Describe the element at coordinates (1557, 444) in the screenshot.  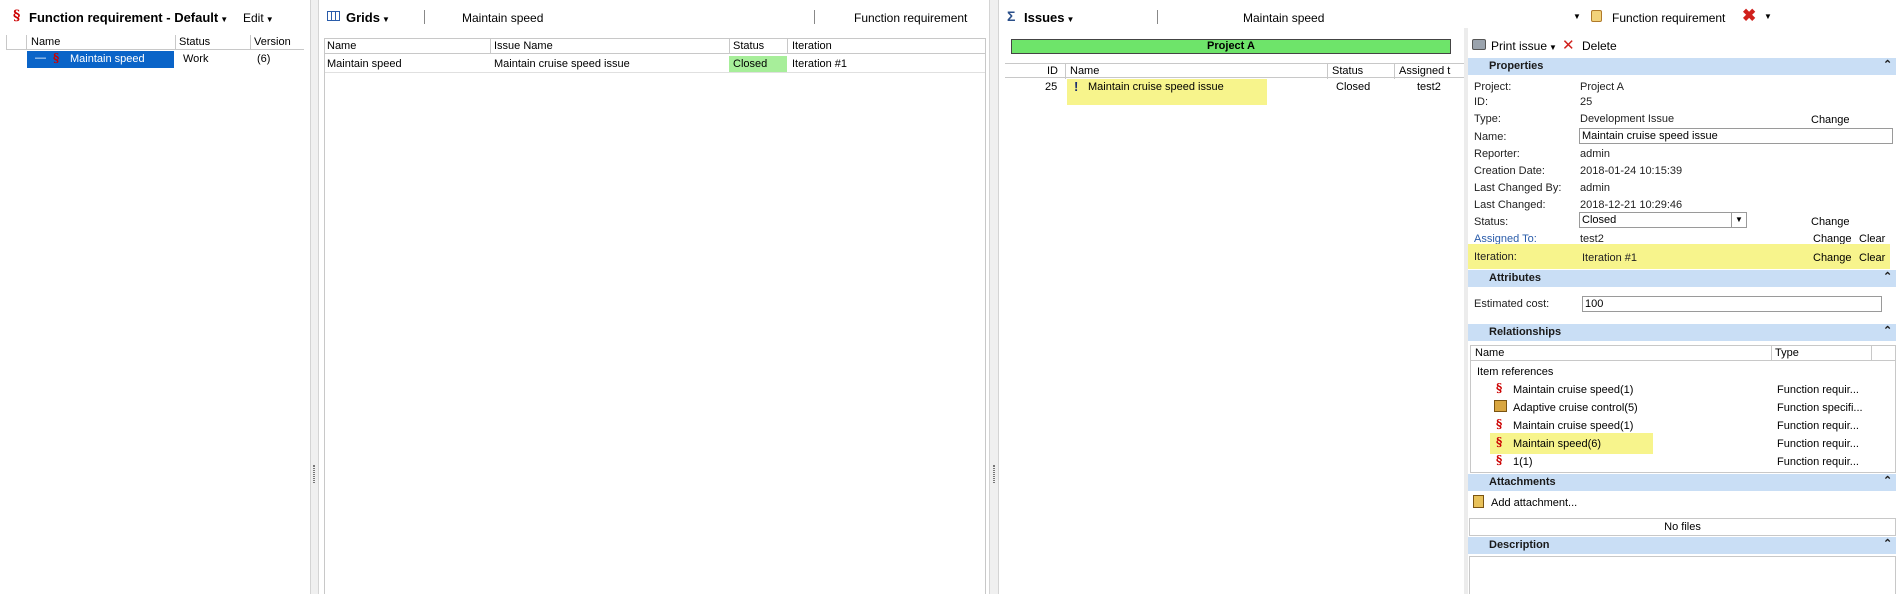
I see `relation-name: Maintain speed(6)` at that location.